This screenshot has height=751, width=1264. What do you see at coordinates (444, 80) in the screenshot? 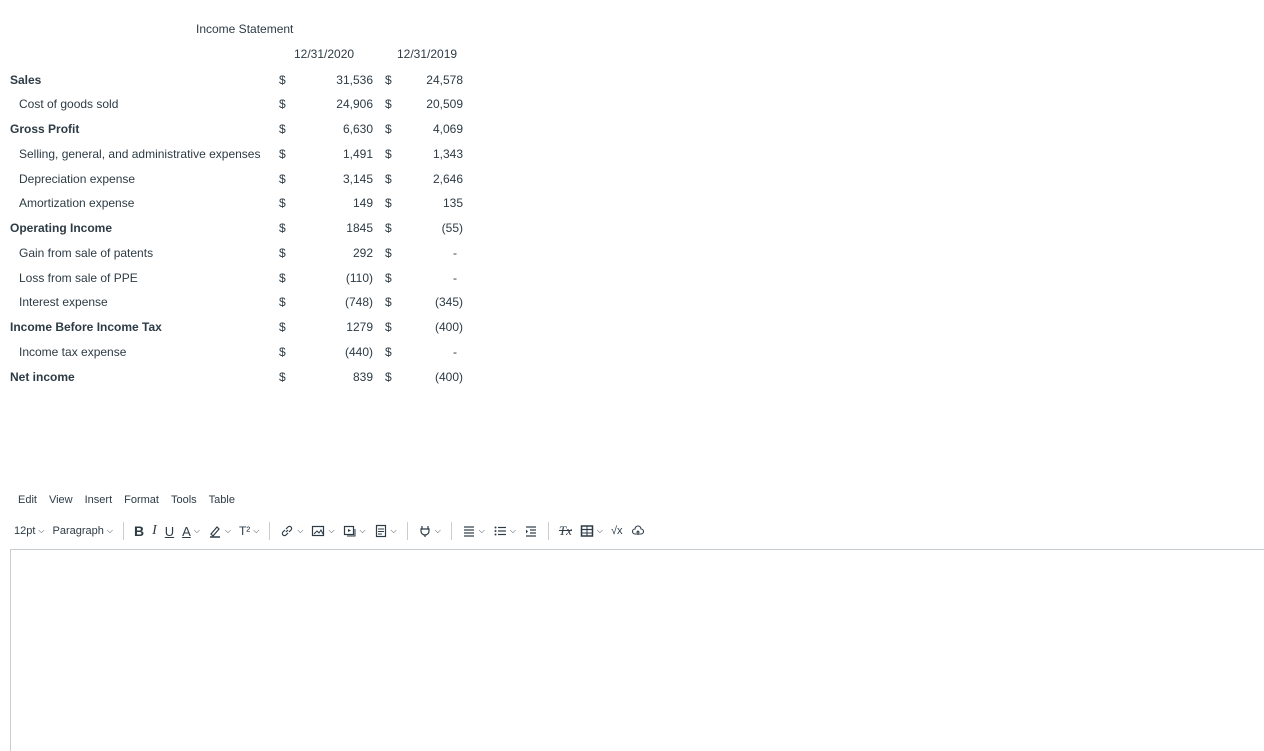
I see `value-2019: 24,578` at bounding box center [444, 80].